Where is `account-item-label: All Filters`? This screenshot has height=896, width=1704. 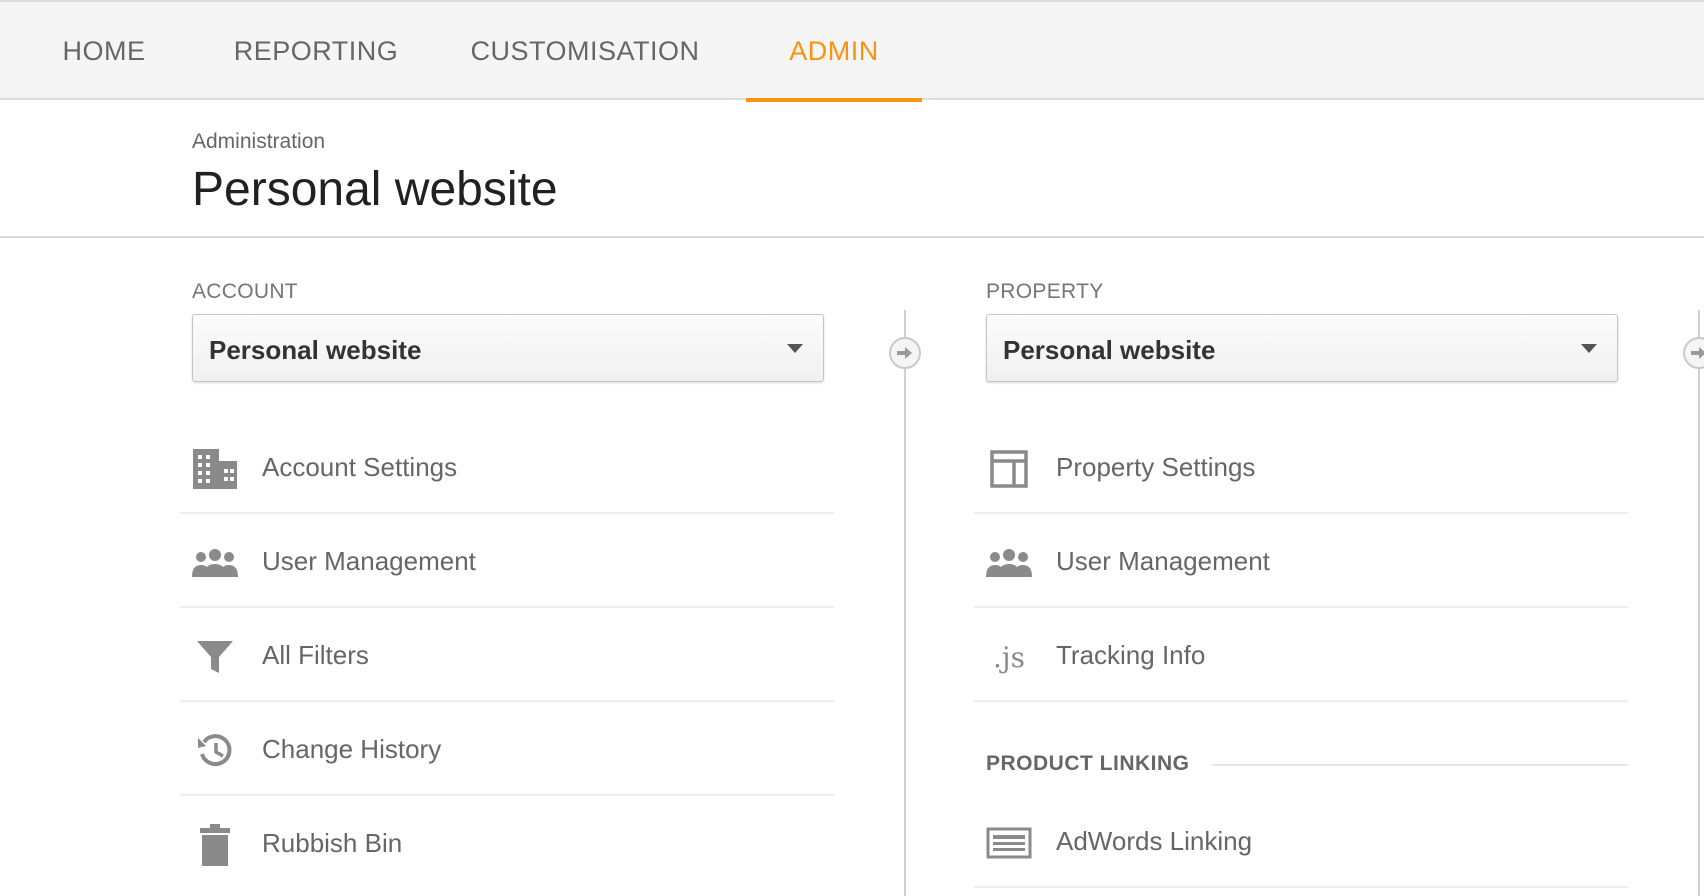 account-item-label: All Filters is located at coordinates (315, 655).